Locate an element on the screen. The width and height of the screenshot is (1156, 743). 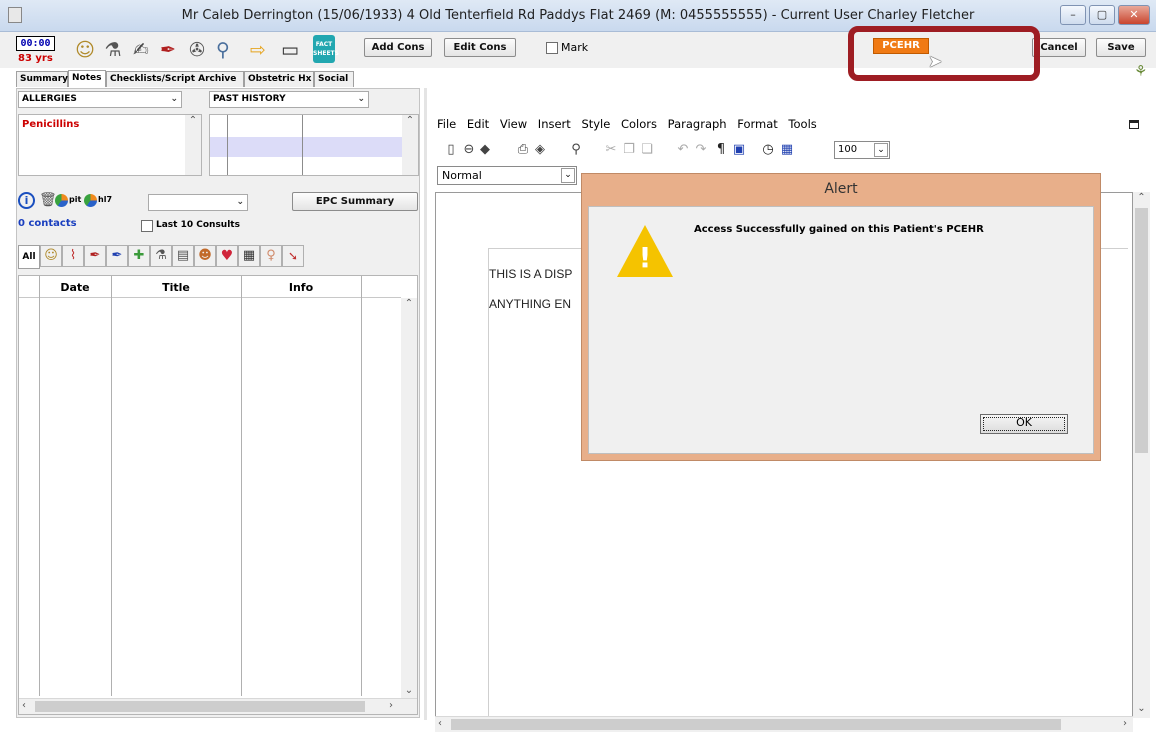
allergies-scrollbar: ⌃ is located at coordinates (193, 145).